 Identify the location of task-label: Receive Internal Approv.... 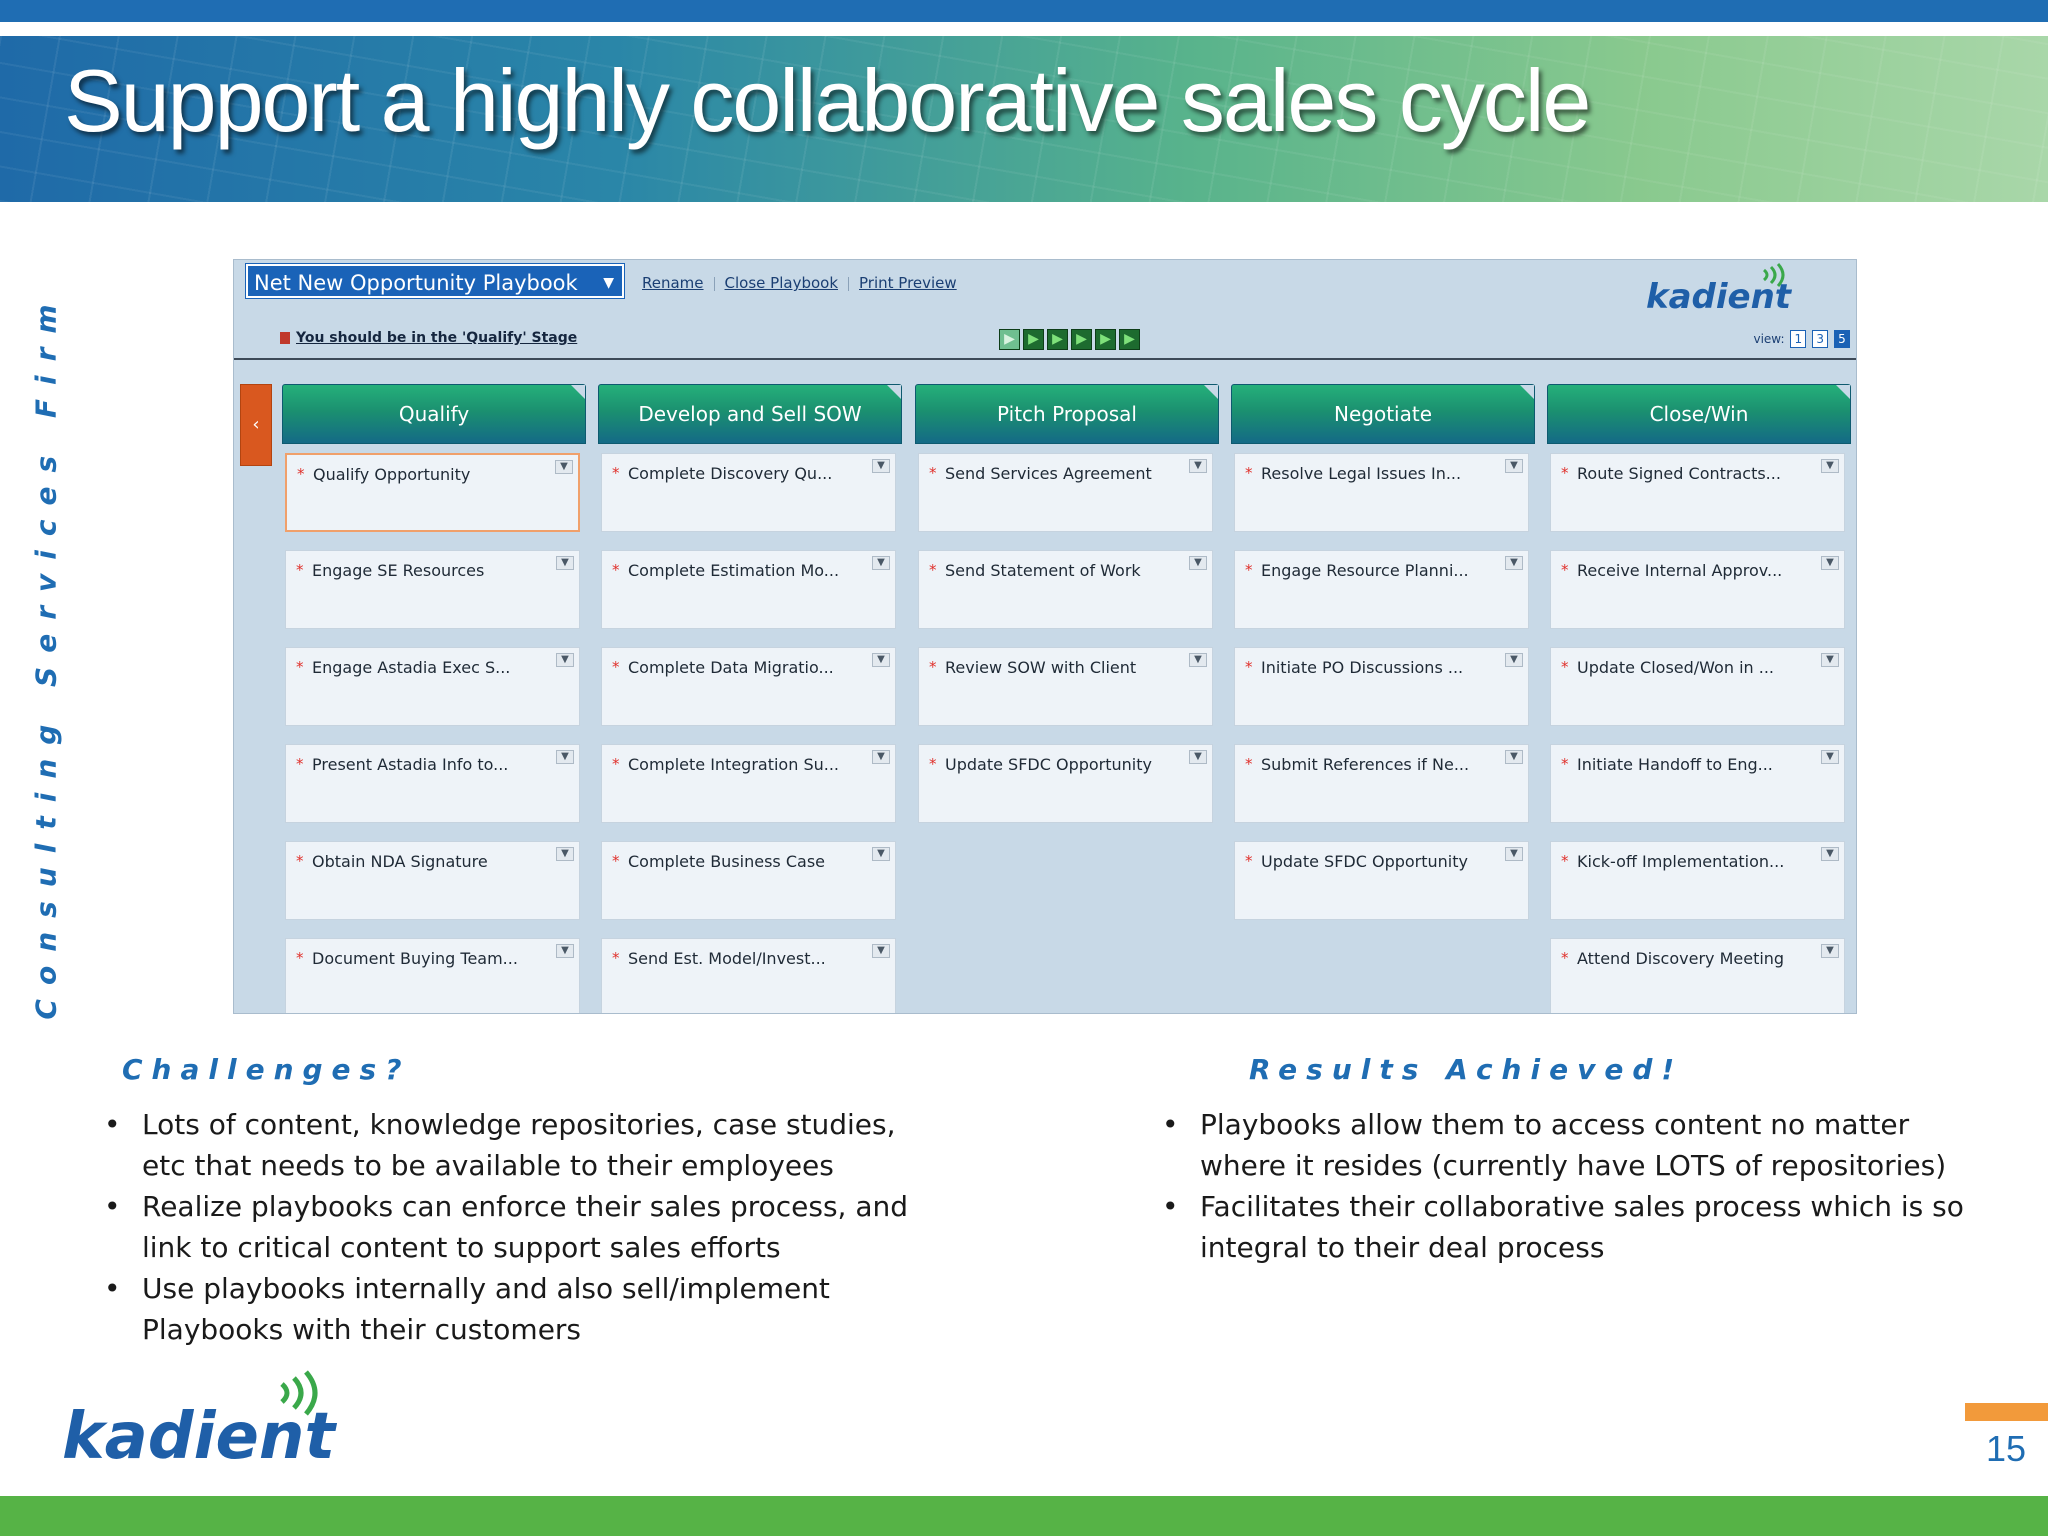
(1680, 570).